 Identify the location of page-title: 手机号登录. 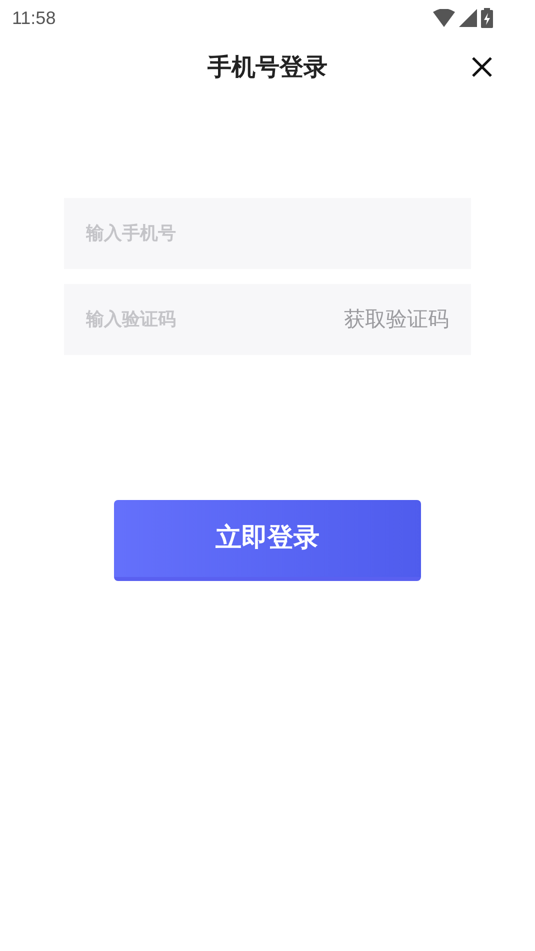
(268, 67).